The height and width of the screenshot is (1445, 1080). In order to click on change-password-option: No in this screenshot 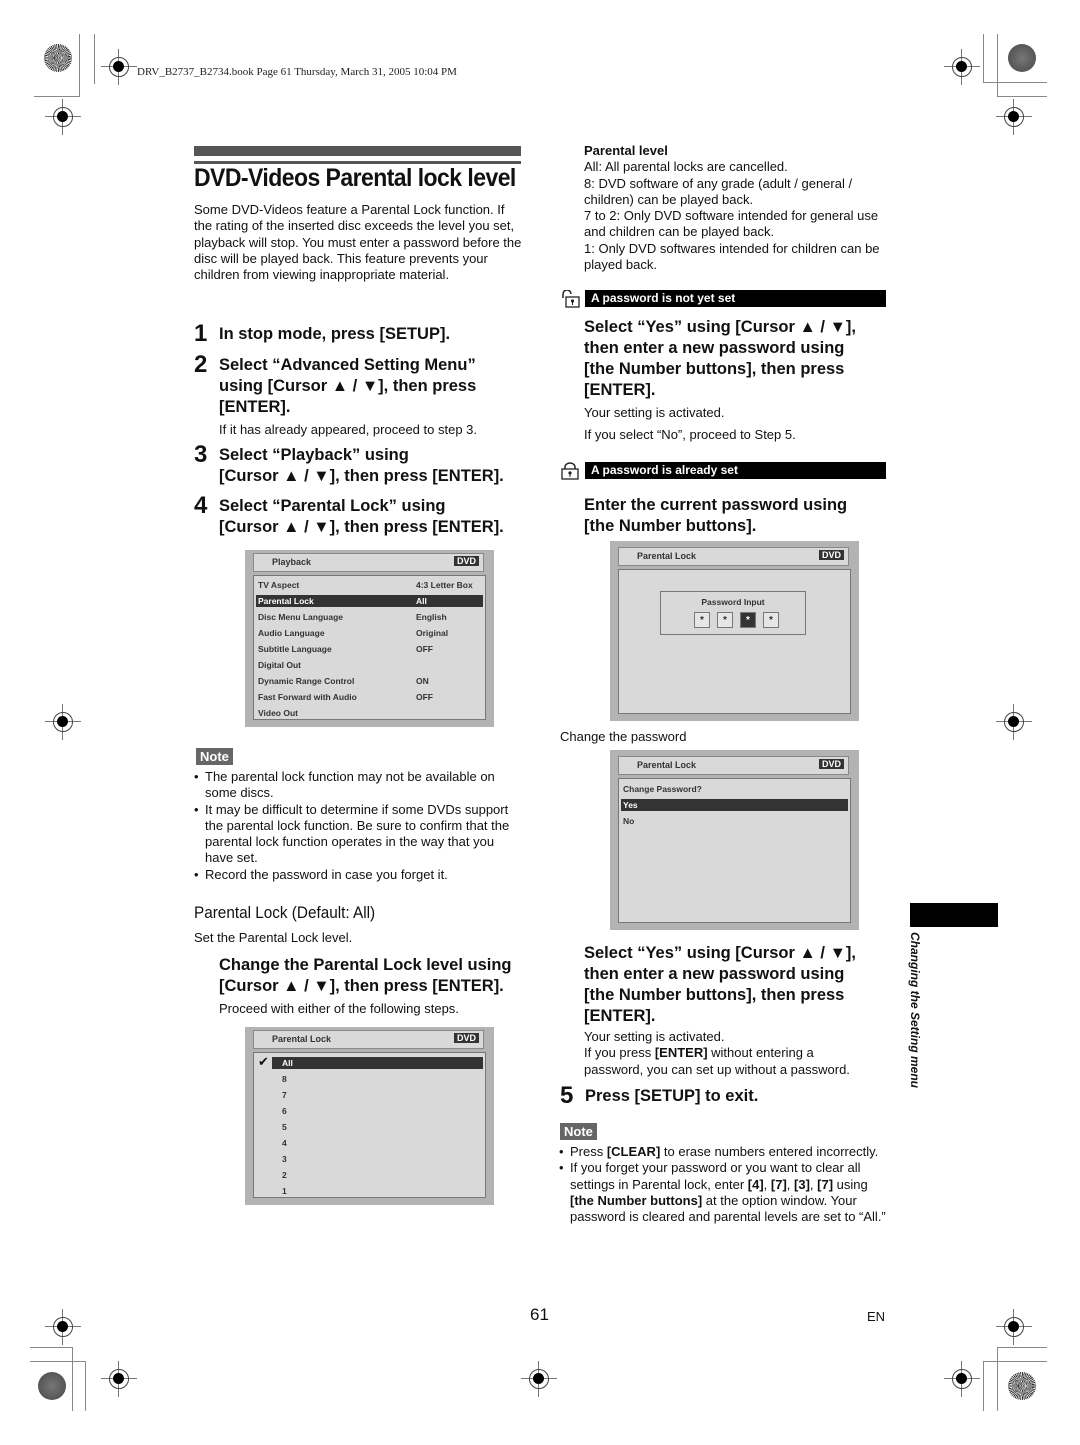, I will do `click(734, 821)`.